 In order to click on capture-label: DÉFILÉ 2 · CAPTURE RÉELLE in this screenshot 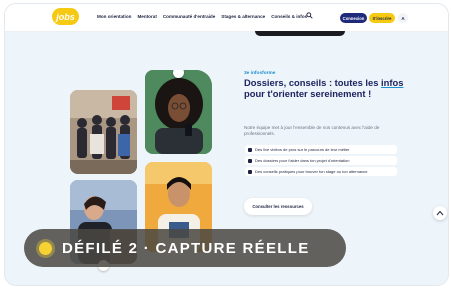, I will do `click(186, 248)`.